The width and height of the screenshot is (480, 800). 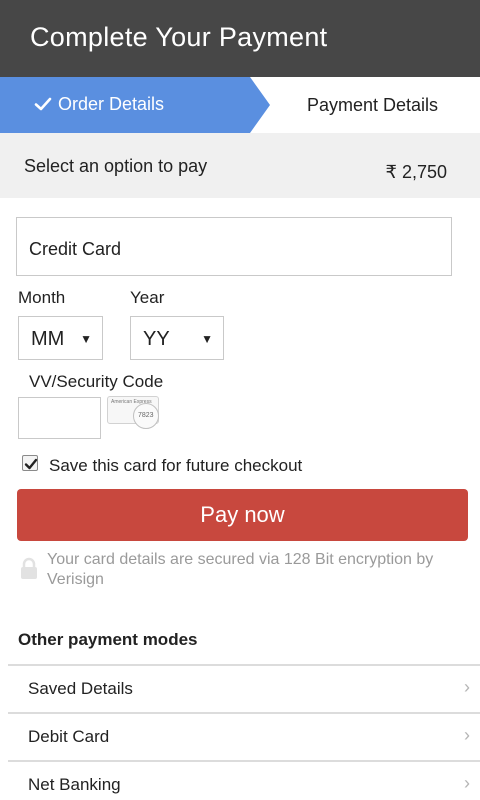 What do you see at coordinates (234, 246) in the screenshot?
I see `payment-method-field: Credit Card` at bounding box center [234, 246].